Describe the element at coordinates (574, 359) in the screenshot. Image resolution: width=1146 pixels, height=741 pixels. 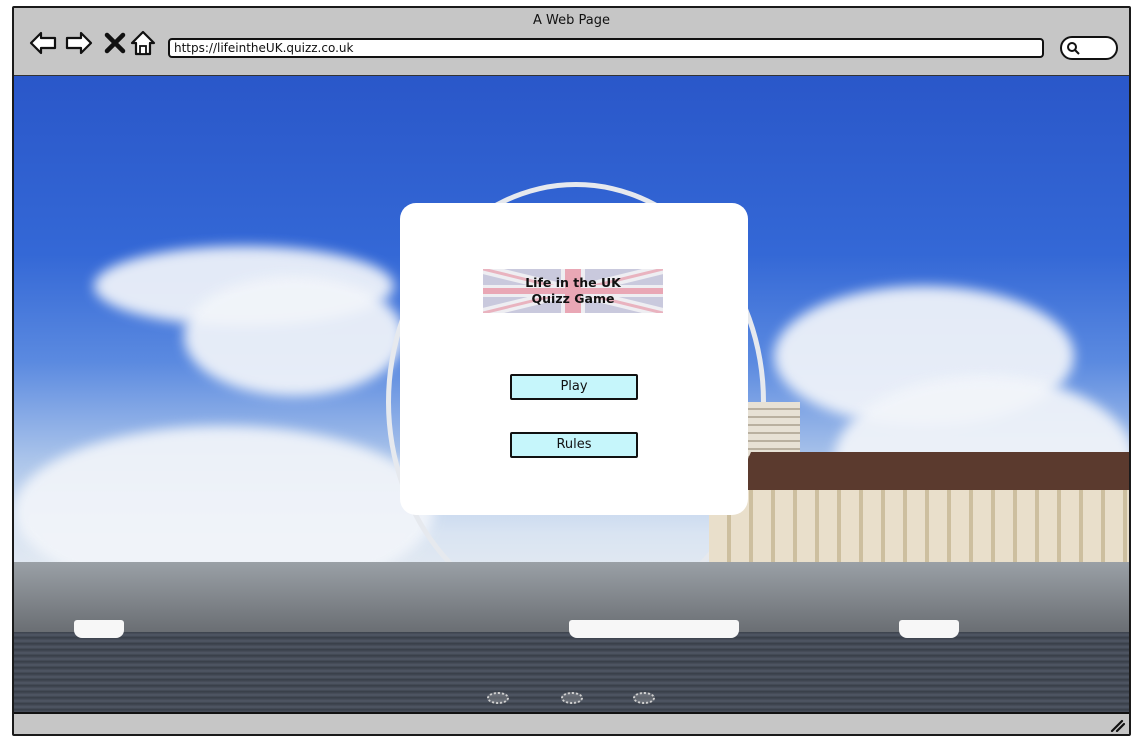
I see `menu-dialog: Life in the UK Quizz Game Play Rules` at that location.